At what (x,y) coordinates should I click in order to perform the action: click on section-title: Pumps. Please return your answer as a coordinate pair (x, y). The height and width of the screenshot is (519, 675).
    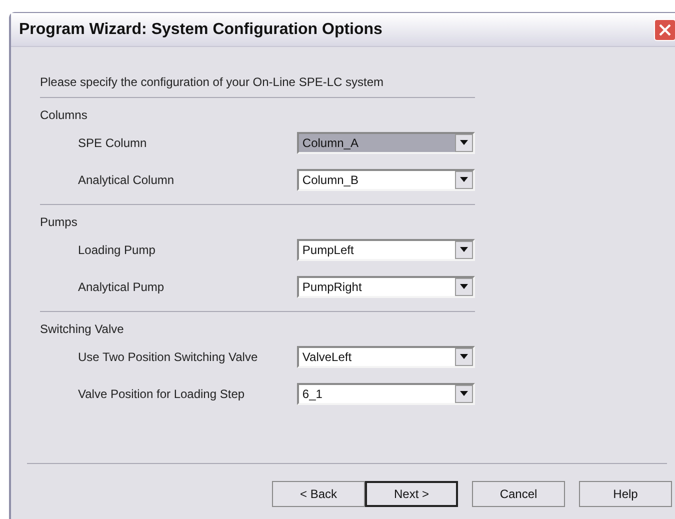
    Looking at the image, I should click on (59, 222).